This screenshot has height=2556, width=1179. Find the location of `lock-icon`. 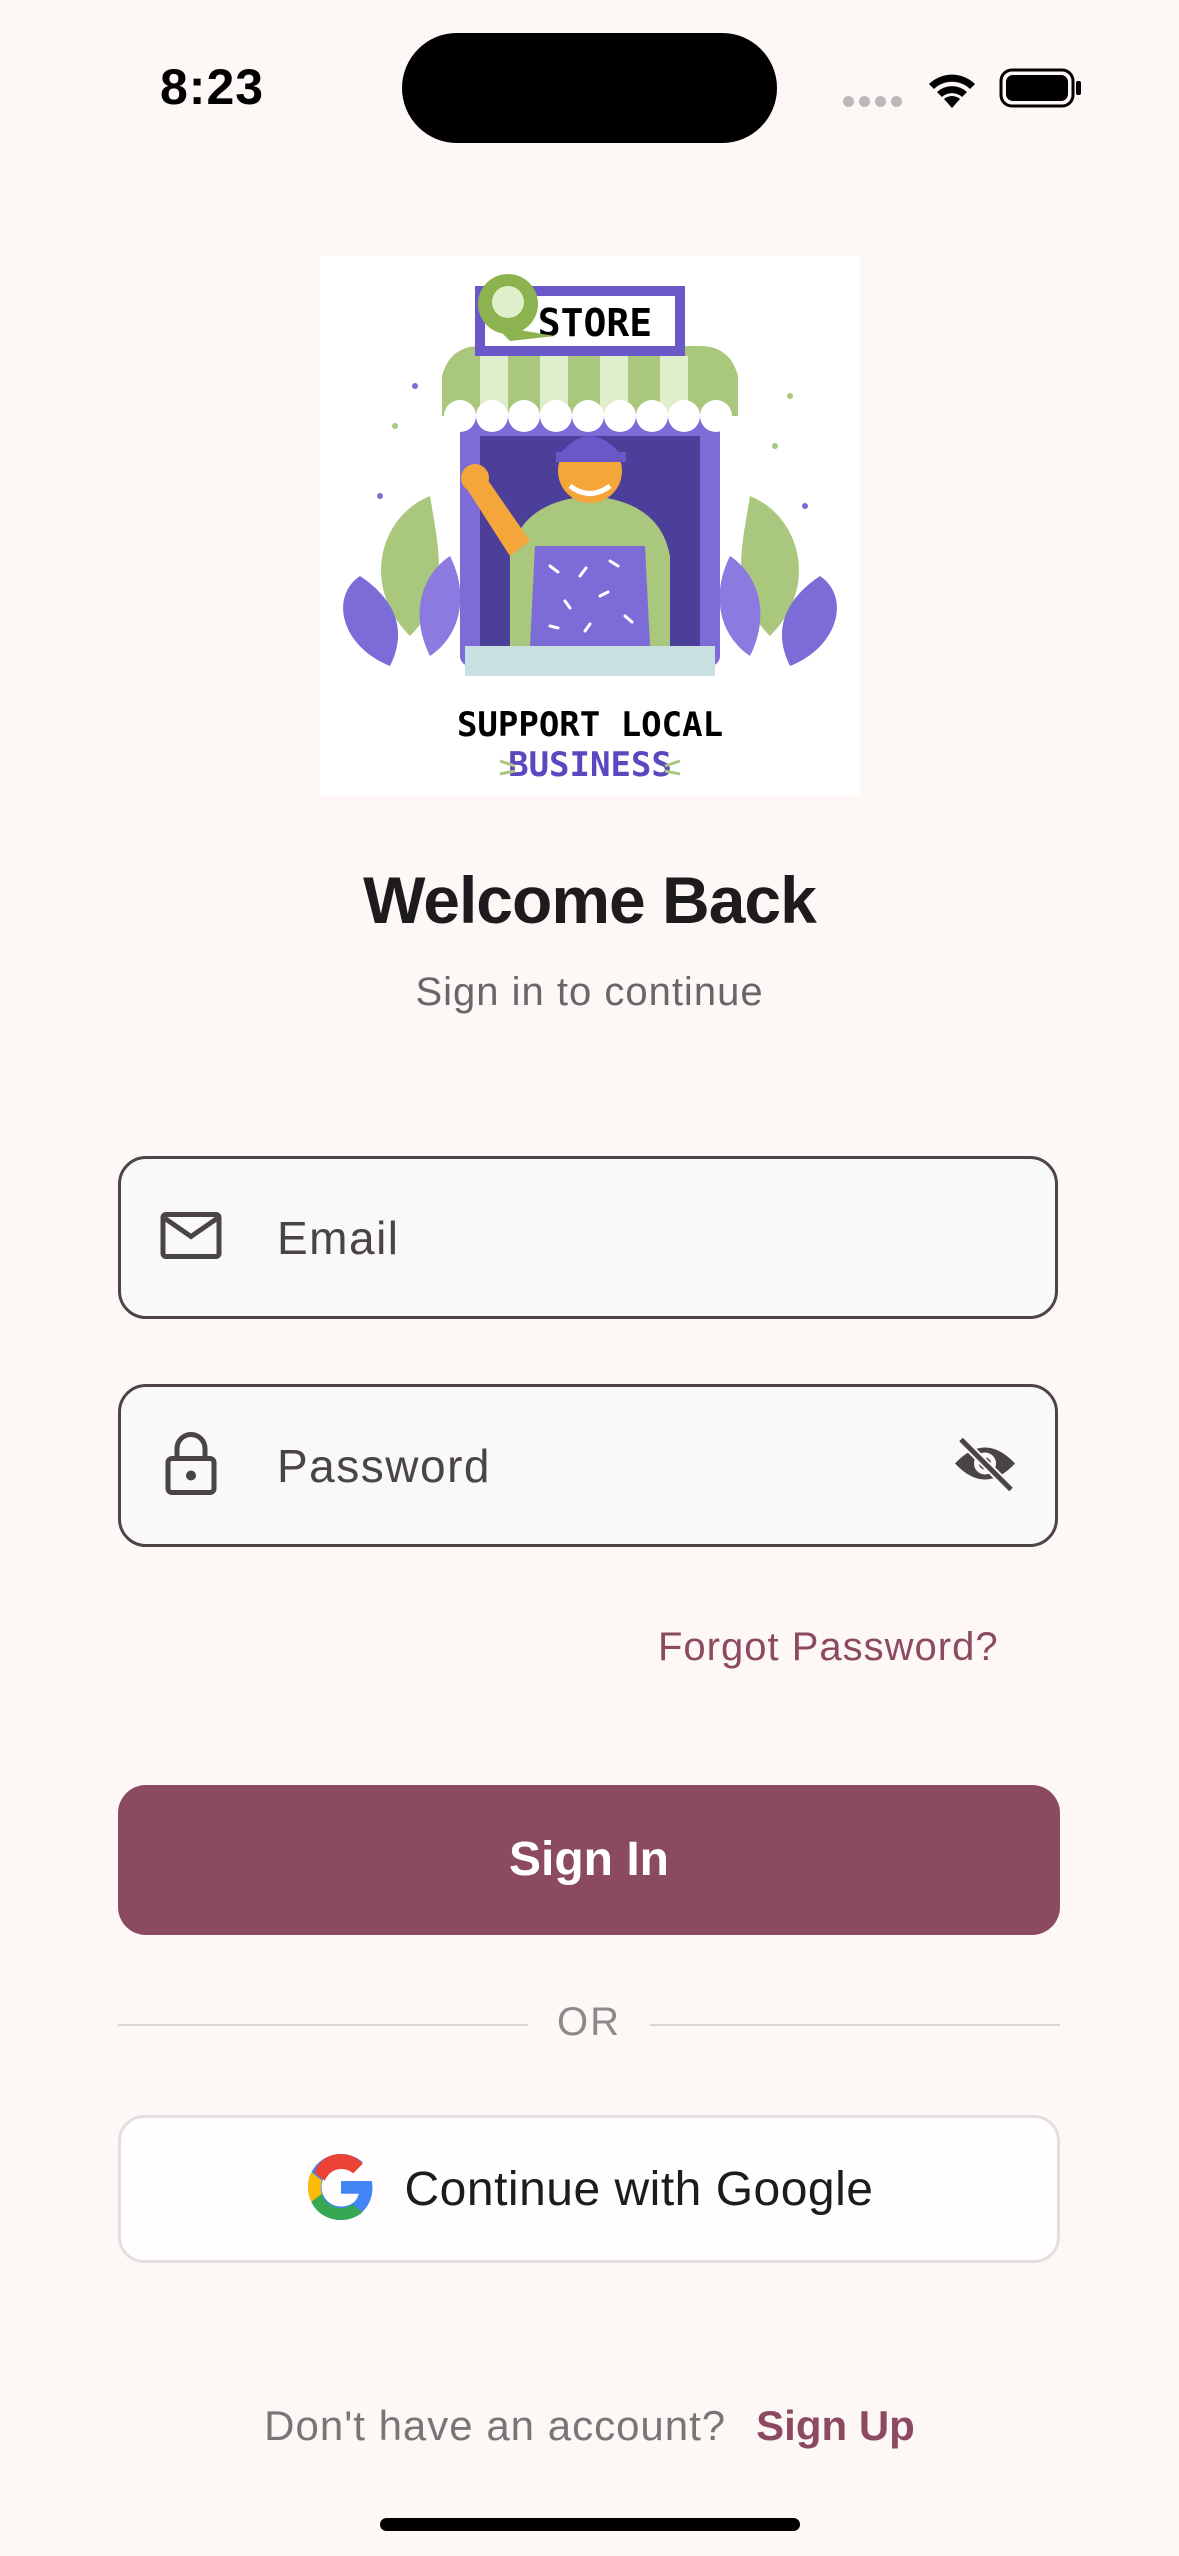

lock-icon is located at coordinates (191, 1465).